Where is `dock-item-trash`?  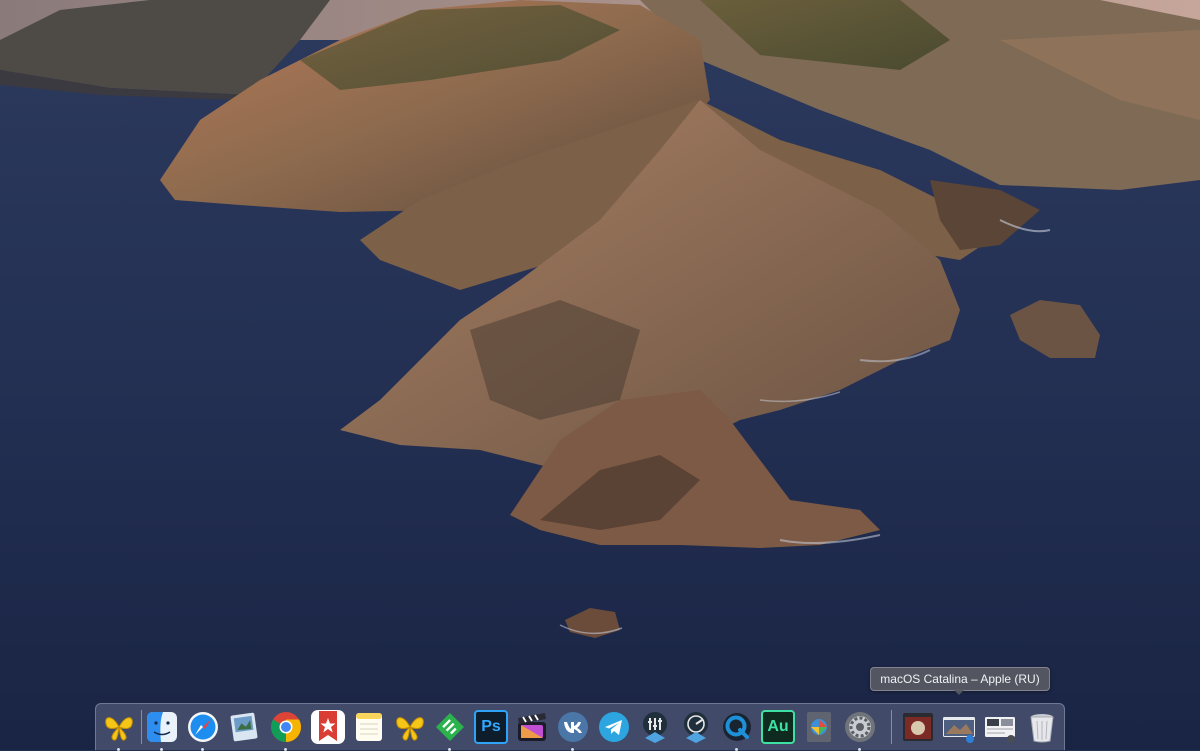 dock-item-trash is located at coordinates (1042, 727).